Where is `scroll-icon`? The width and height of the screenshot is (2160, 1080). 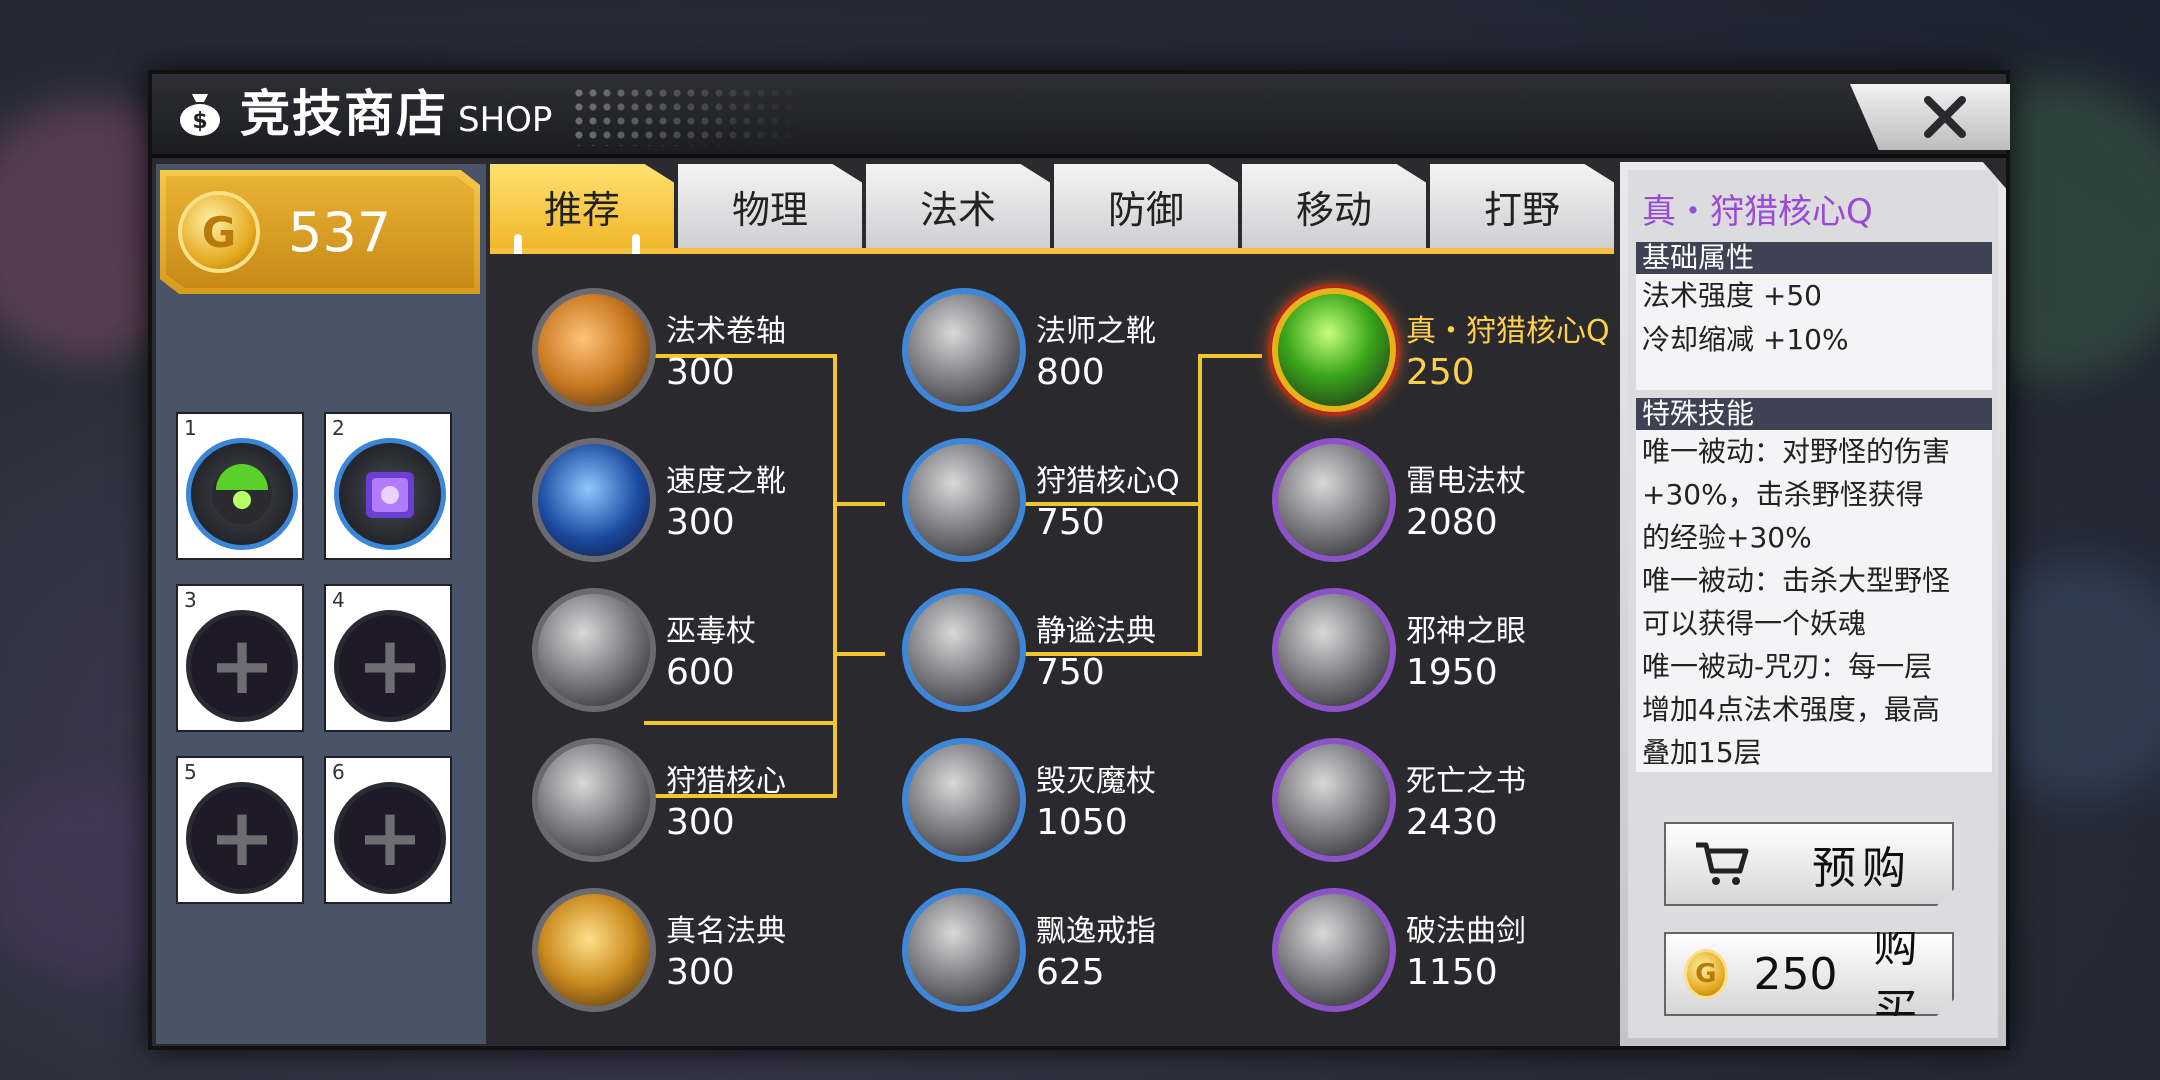
scroll-icon is located at coordinates (594, 350).